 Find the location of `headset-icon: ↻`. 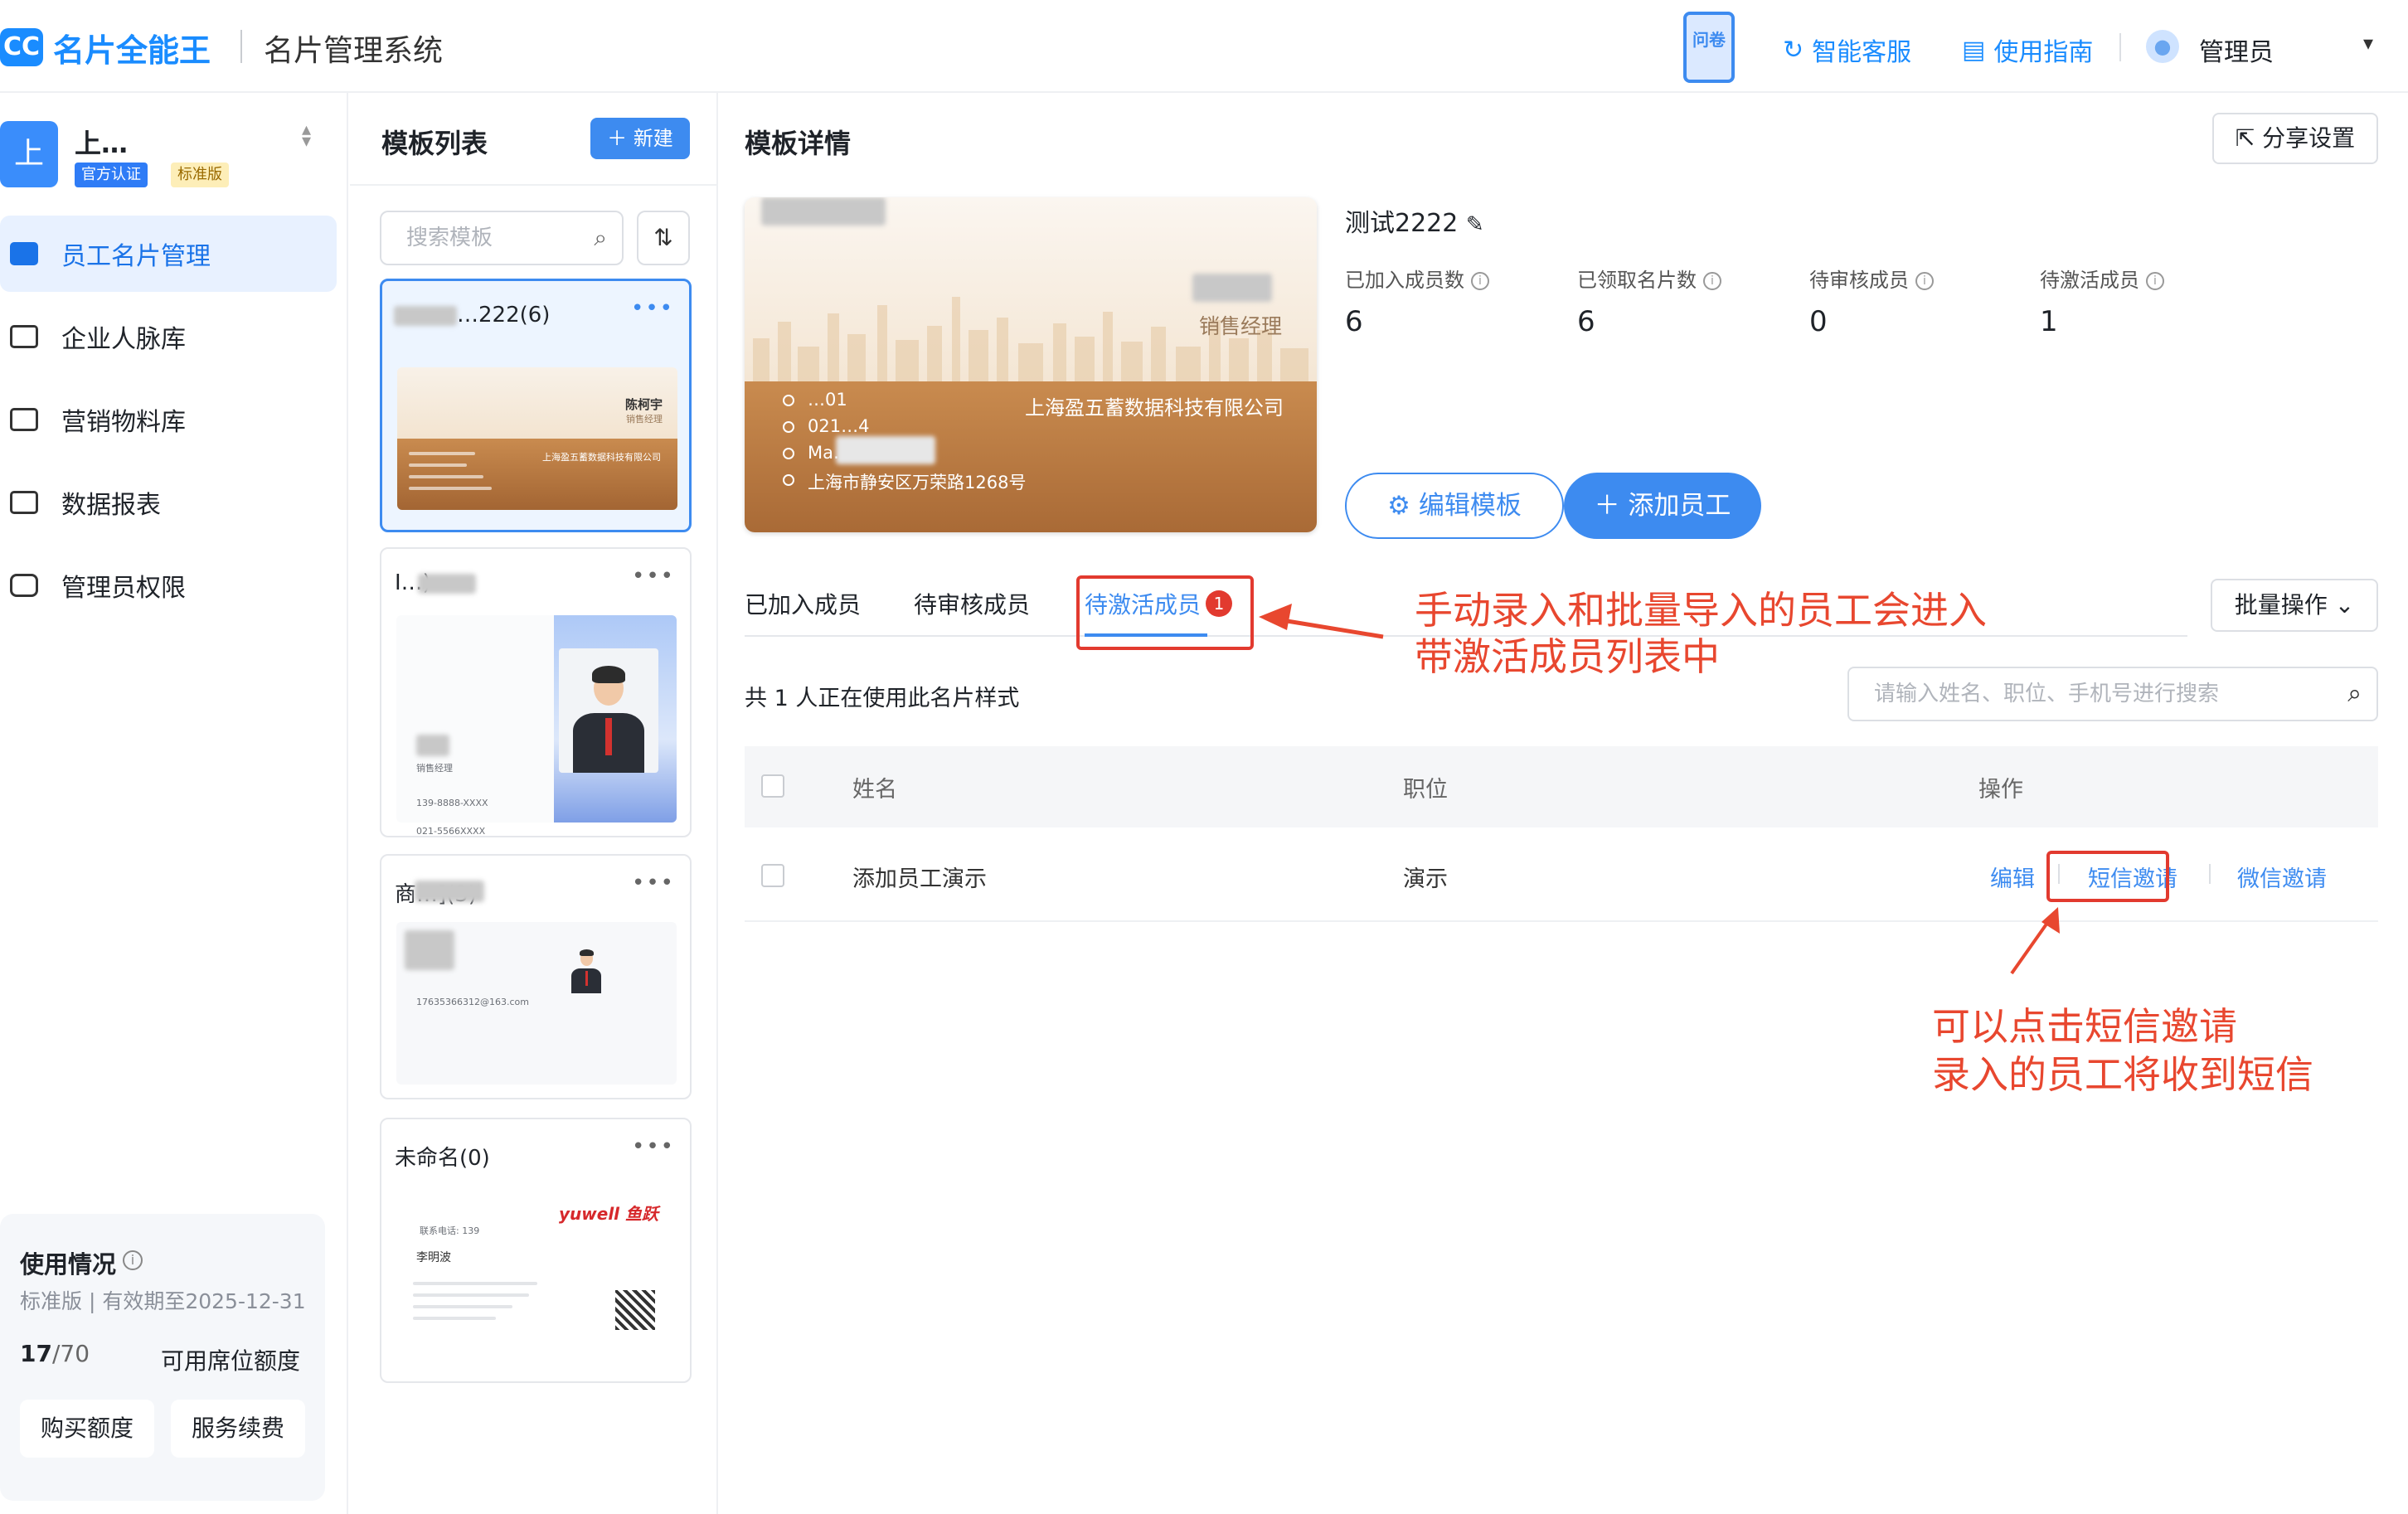

headset-icon: ↻ is located at coordinates (1793, 50).